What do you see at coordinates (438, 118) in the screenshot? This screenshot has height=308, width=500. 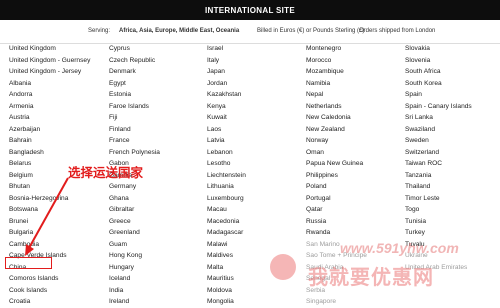 I see `country-link-sri-lanka: Sri Lanka` at bounding box center [438, 118].